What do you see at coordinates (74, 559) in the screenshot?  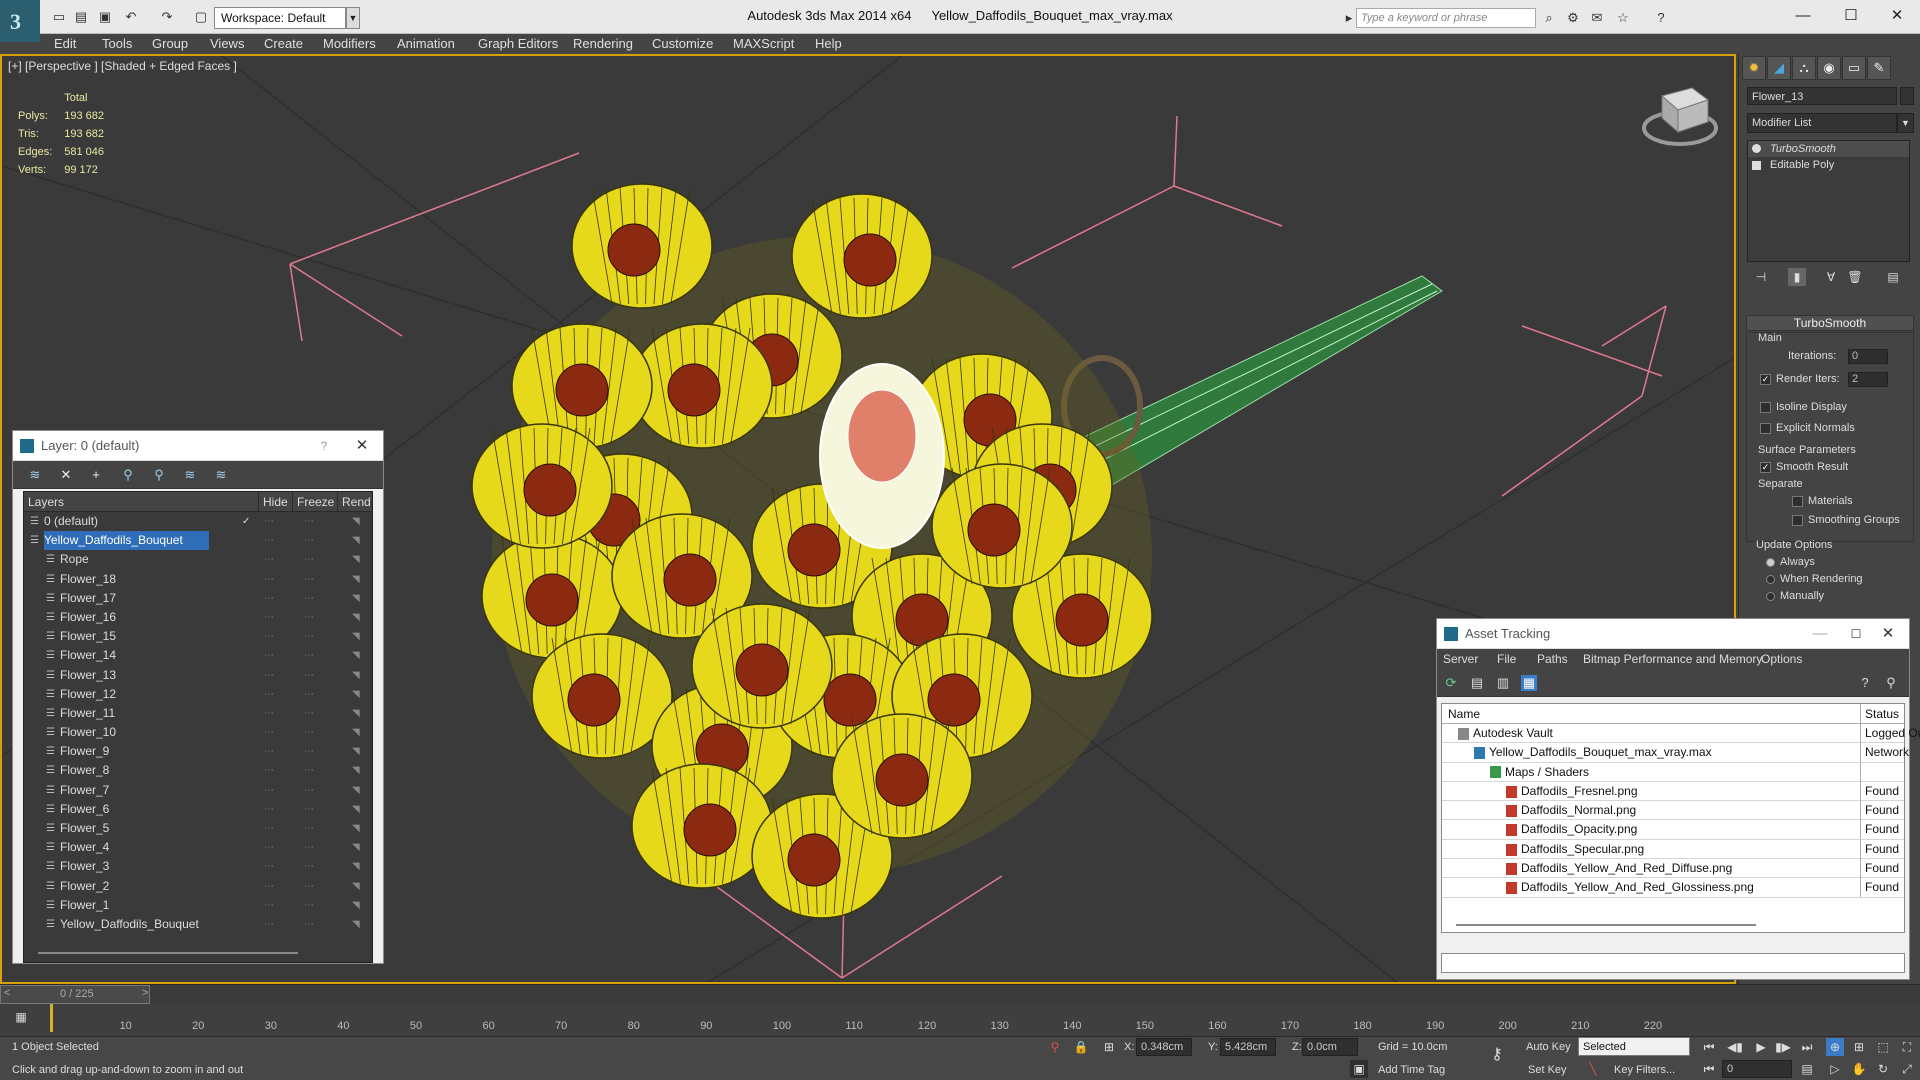 I see `layer-name: Rope` at bounding box center [74, 559].